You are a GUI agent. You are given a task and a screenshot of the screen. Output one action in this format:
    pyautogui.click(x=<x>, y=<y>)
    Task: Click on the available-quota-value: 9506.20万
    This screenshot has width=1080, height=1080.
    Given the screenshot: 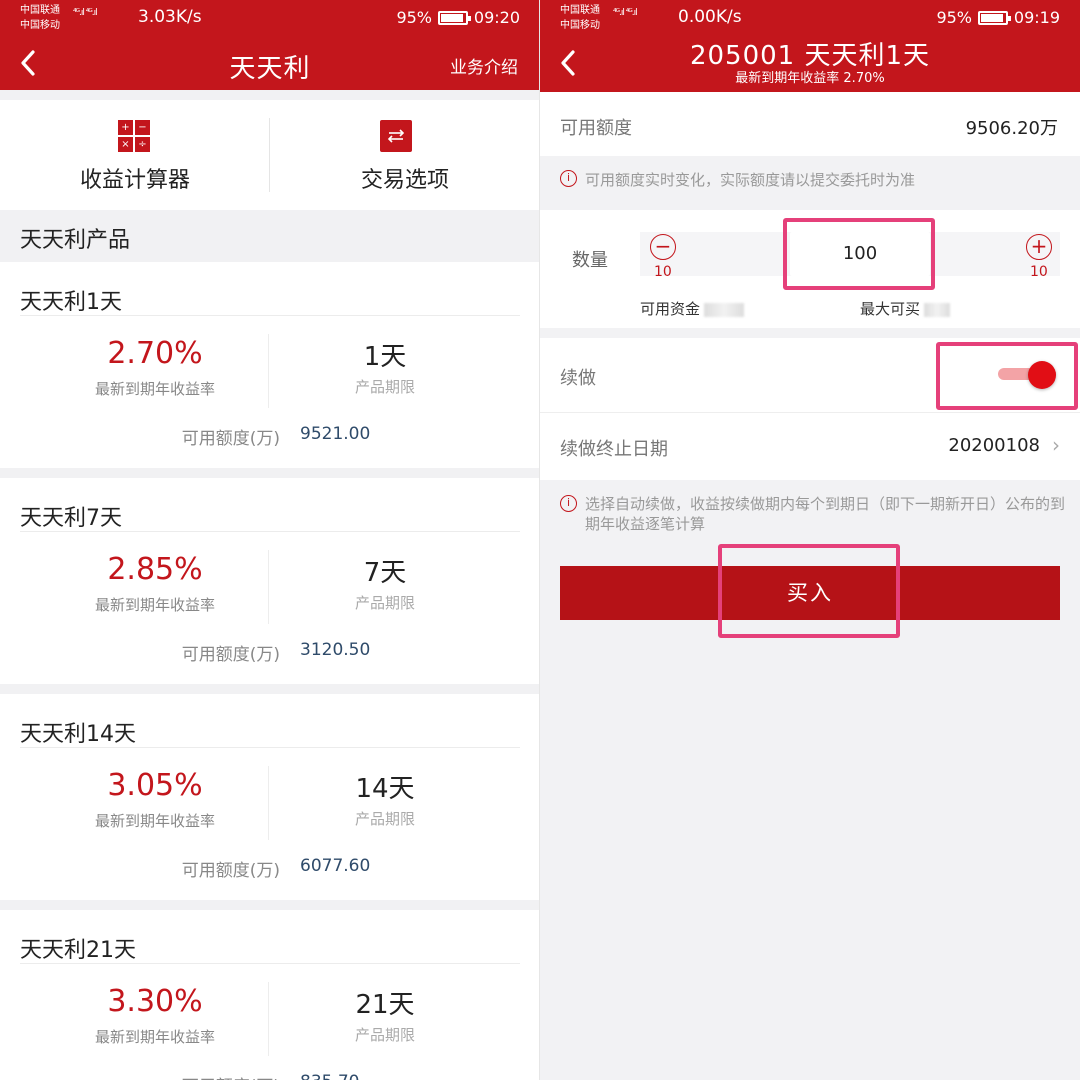 What is the action you would take?
    pyautogui.click(x=1011, y=128)
    